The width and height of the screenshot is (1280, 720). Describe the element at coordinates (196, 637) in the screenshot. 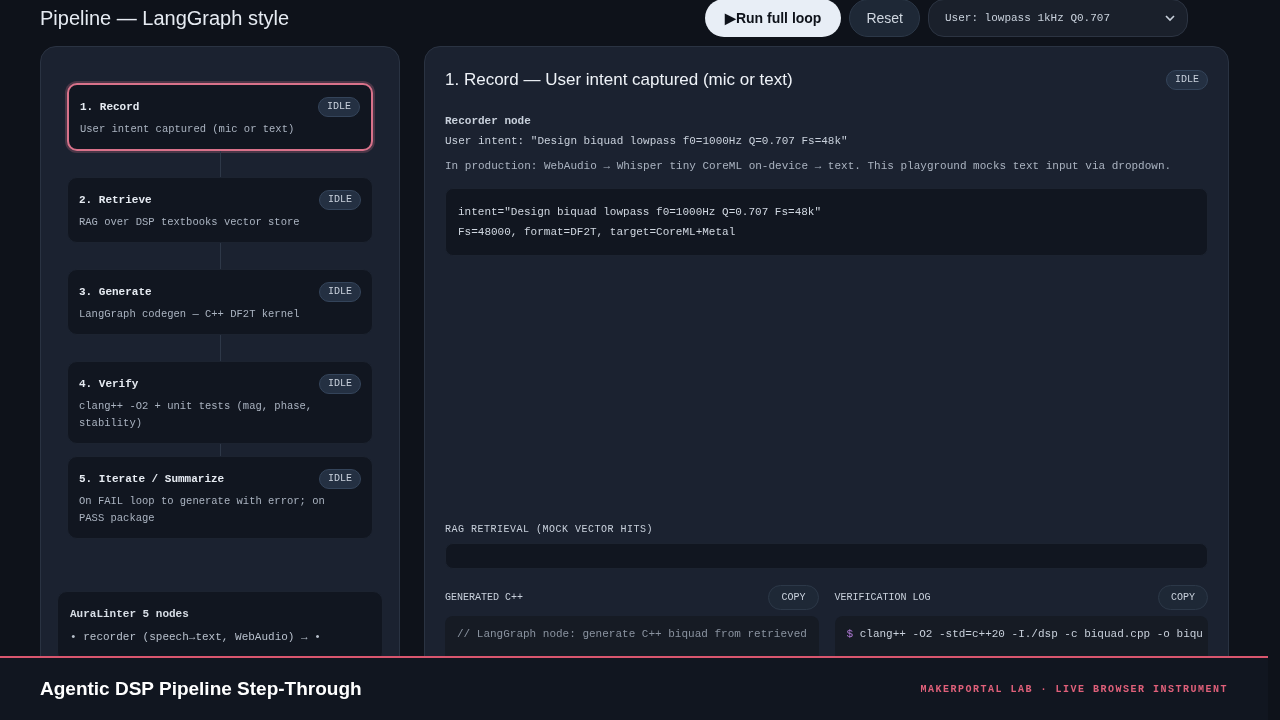

I see `info-line: • recorder (speech→text, WebAudio) → •` at that location.